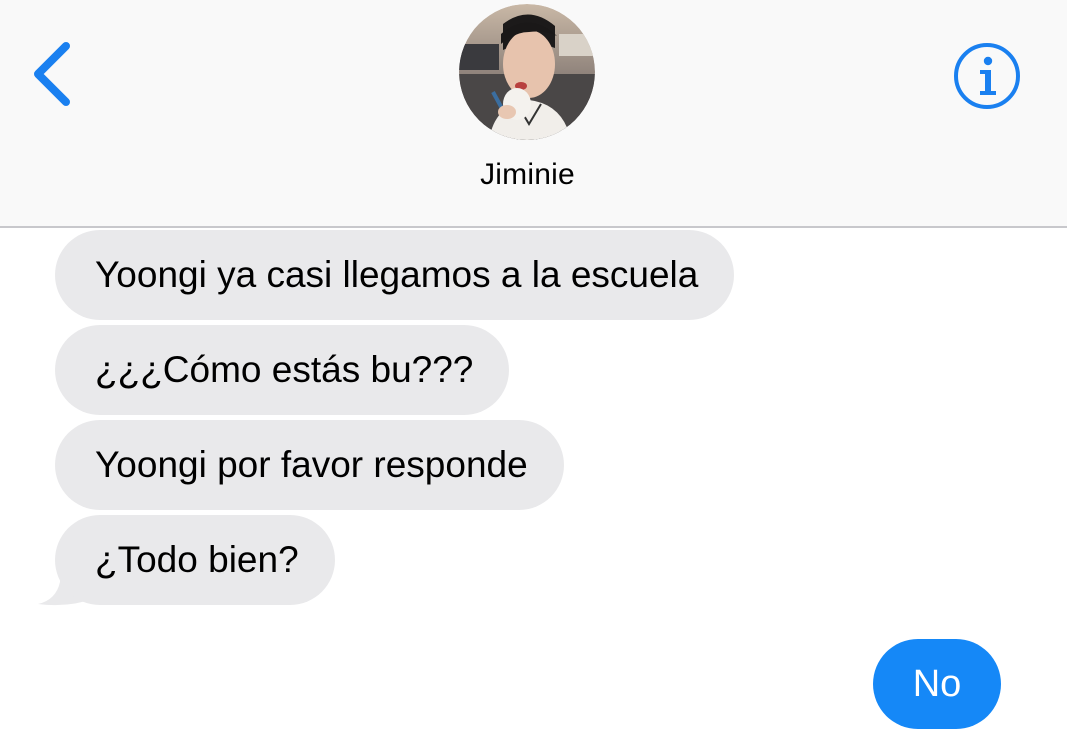 The height and width of the screenshot is (731, 1067). Describe the element at coordinates (309, 465) in the screenshot. I see `incoming-message: Yoongi por favor responde` at that location.